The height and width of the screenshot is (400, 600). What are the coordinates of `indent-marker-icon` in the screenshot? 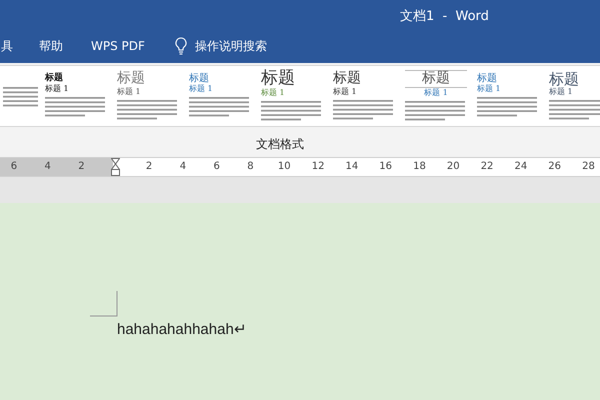 It's located at (115, 167).